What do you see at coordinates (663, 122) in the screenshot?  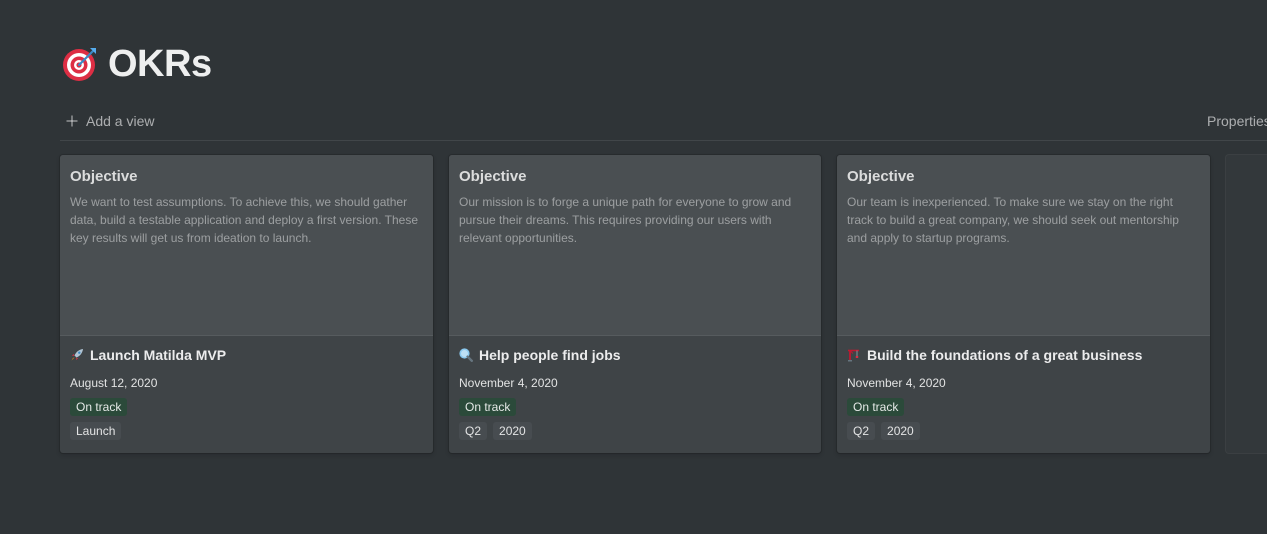 I see `view-toolbar: Add a view Properties` at bounding box center [663, 122].